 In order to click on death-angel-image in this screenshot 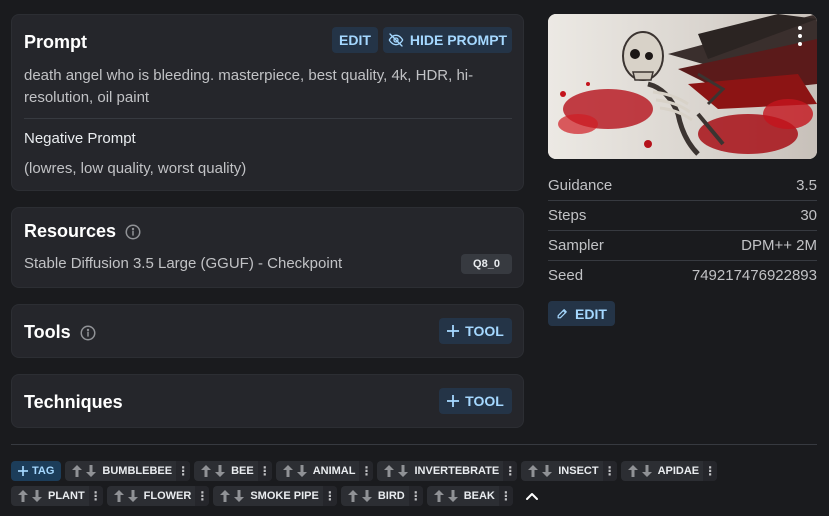, I will do `click(682, 86)`.